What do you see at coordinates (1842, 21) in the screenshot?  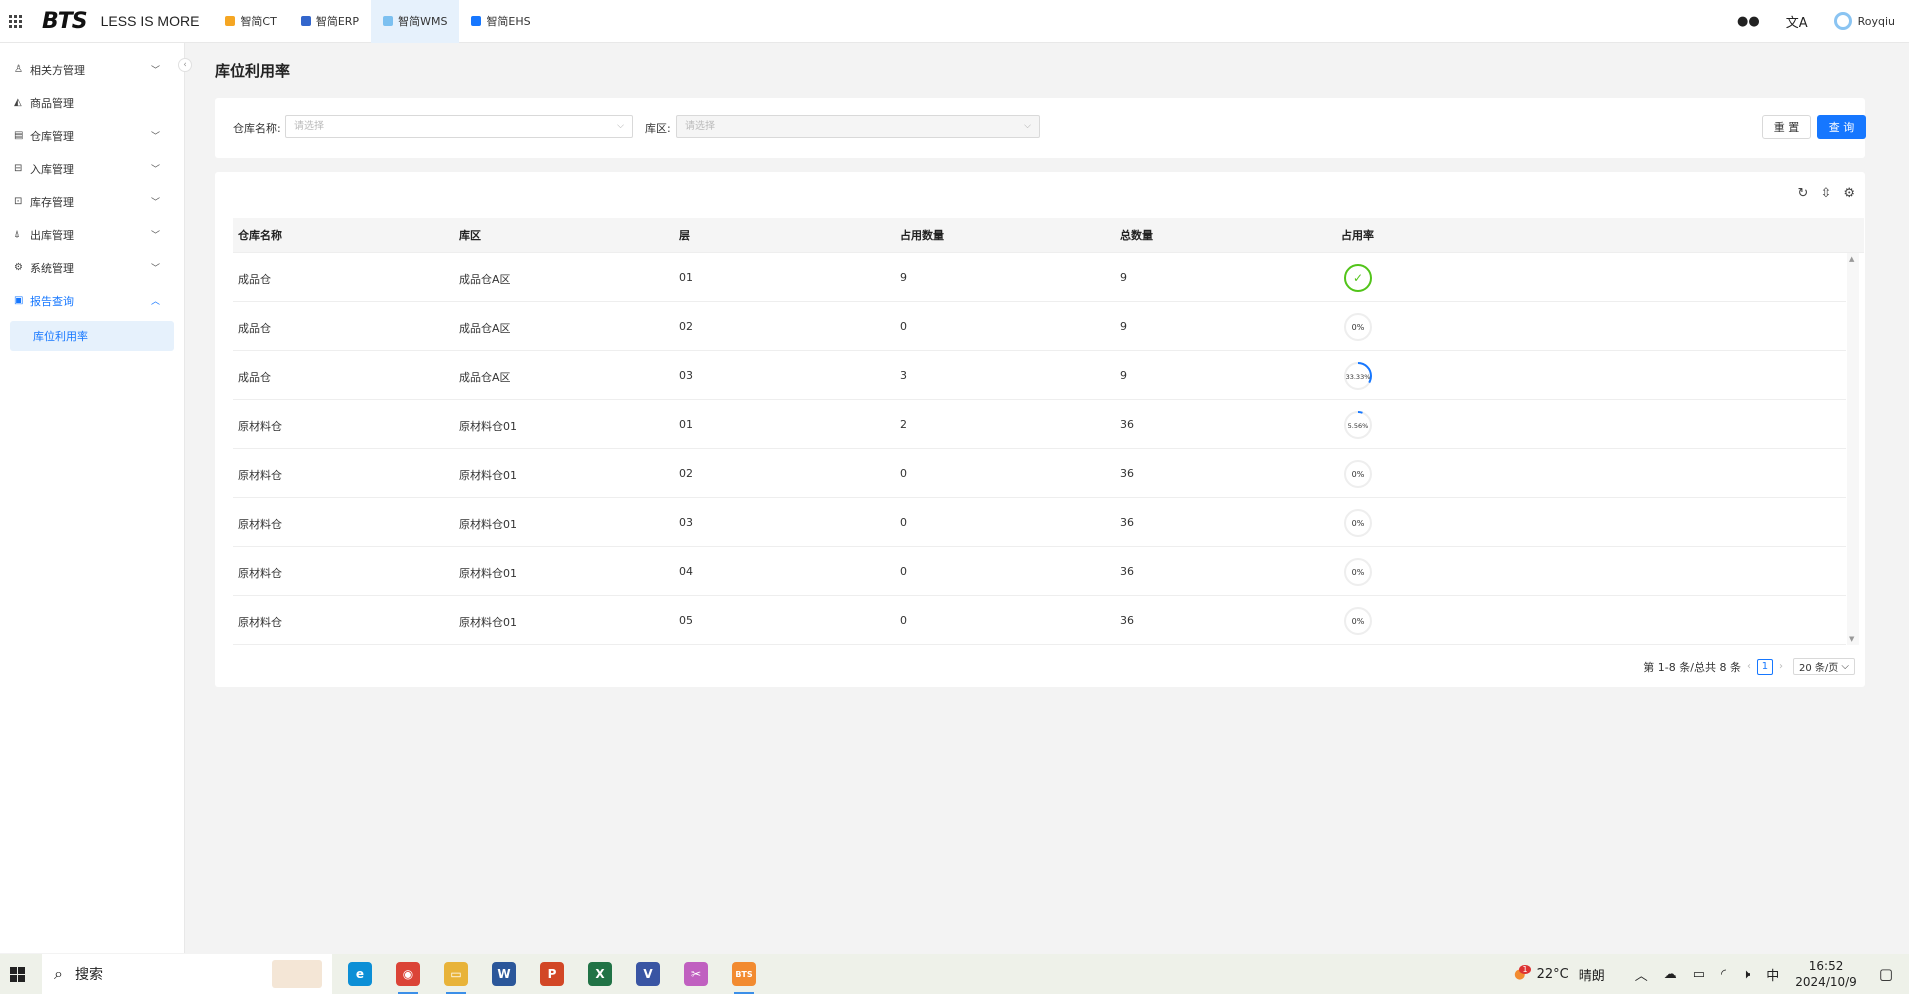 I see `avatar` at bounding box center [1842, 21].